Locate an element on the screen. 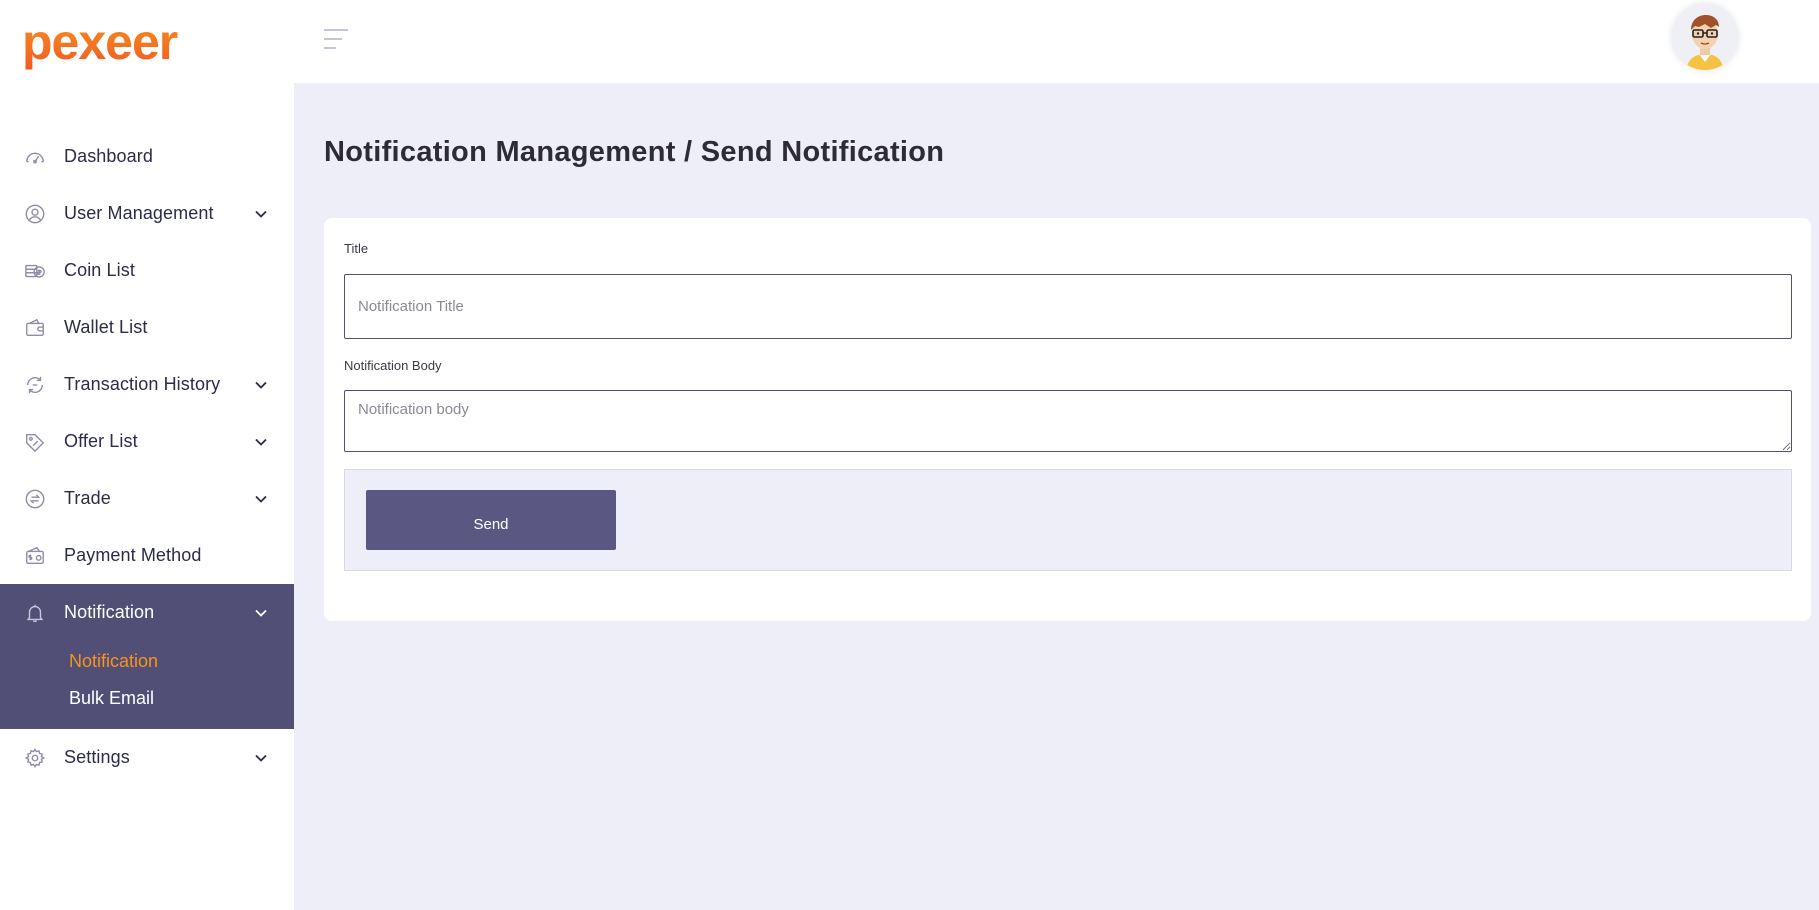  sidebar-item-trade: Trade is located at coordinates (147, 498).